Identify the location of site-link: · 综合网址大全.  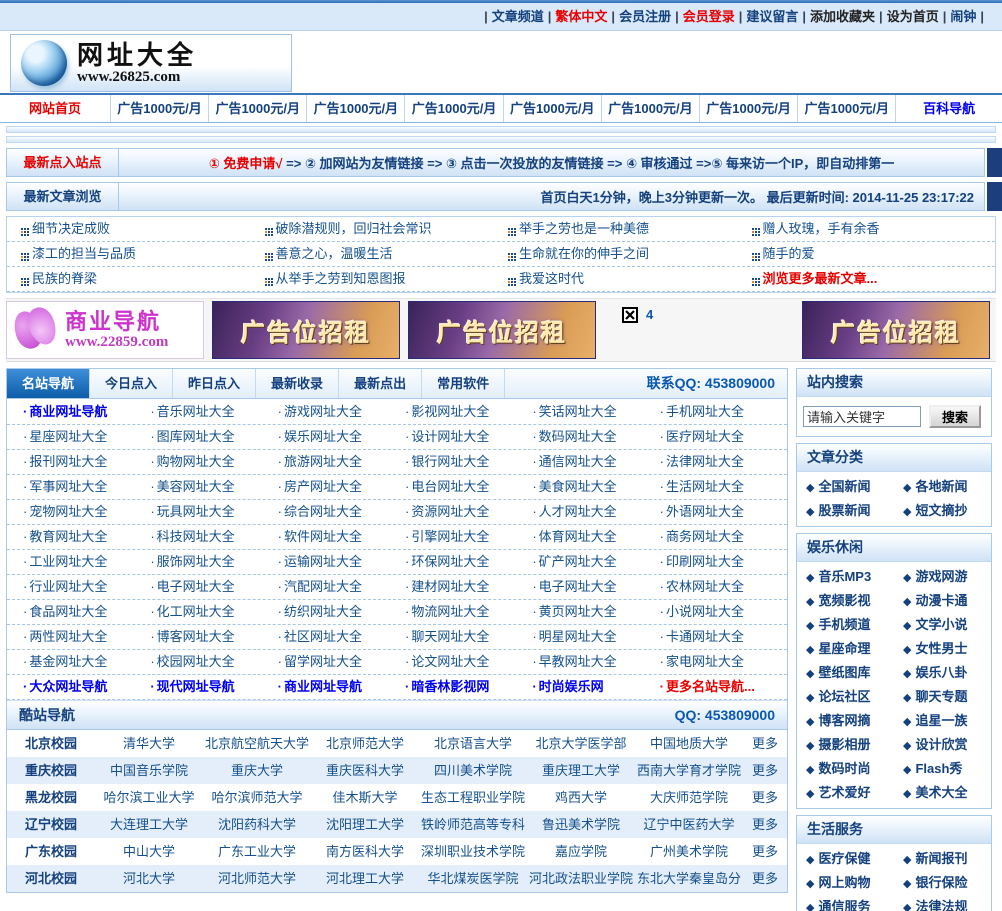
(341, 512).